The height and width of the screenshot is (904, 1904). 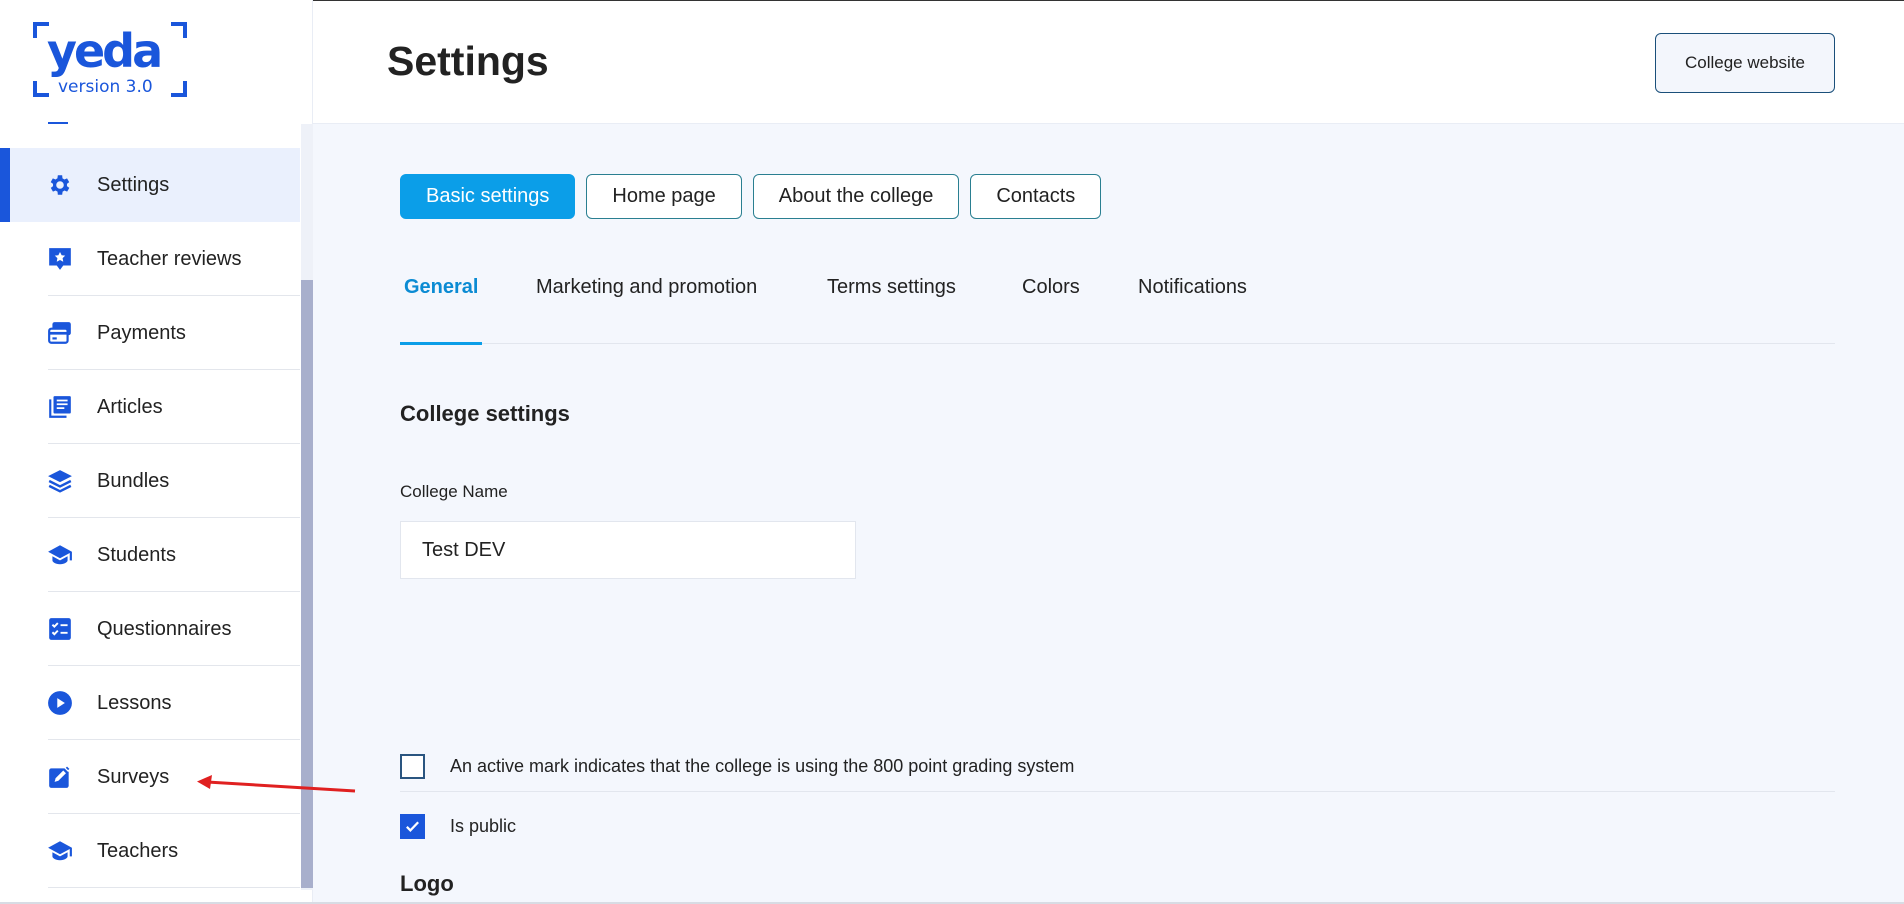 I want to click on sidebar-item-lessons: Lessons, so click(x=150, y=703).